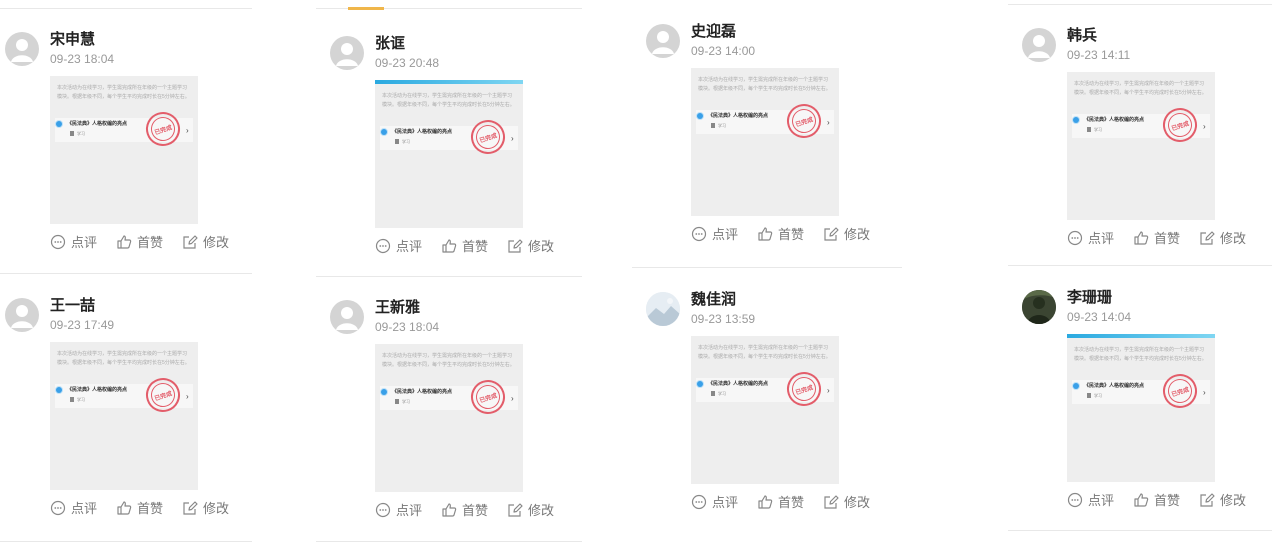 The width and height of the screenshot is (1280, 555). Describe the element at coordinates (82, 325) in the screenshot. I see `post-time: 09-23 17:49` at that location.